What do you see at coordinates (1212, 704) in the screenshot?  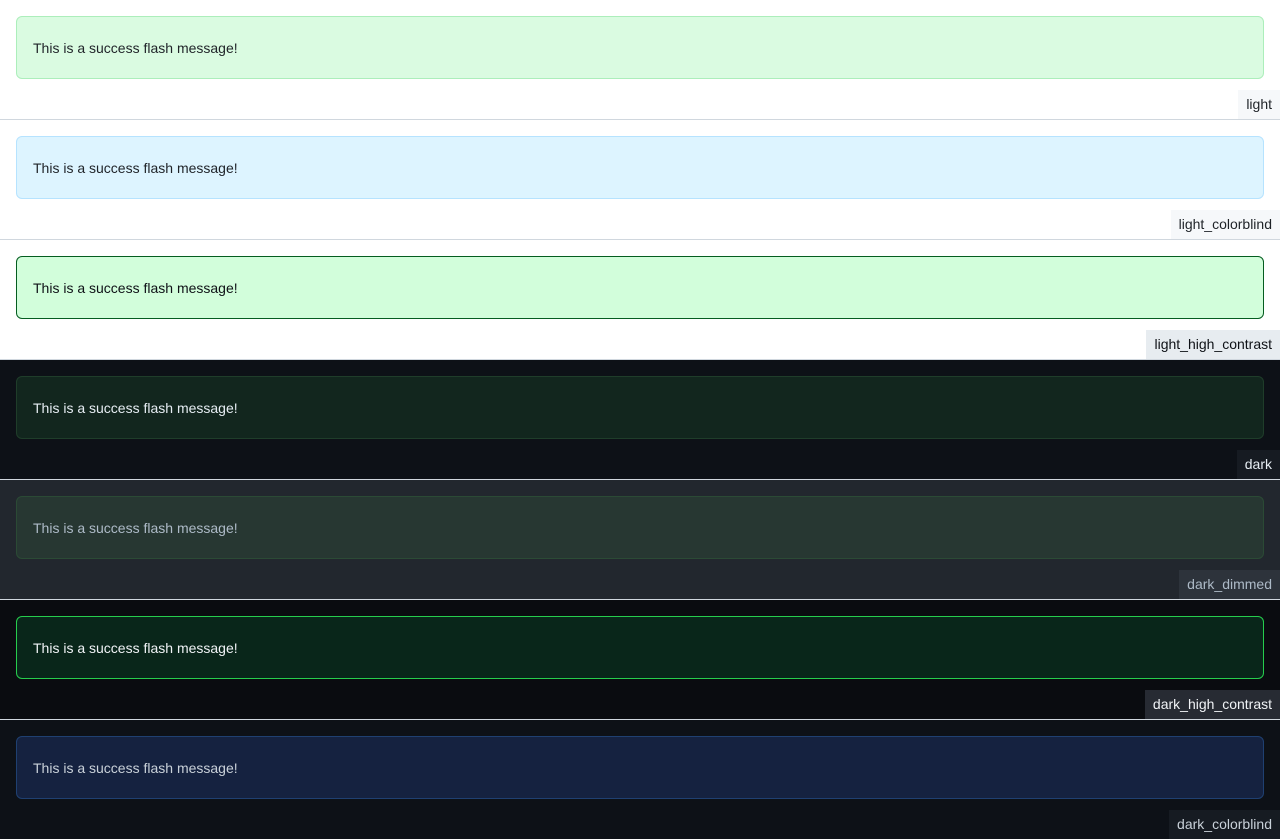 I see `theme-label: dark_high_contrast` at bounding box center [1212, 704].